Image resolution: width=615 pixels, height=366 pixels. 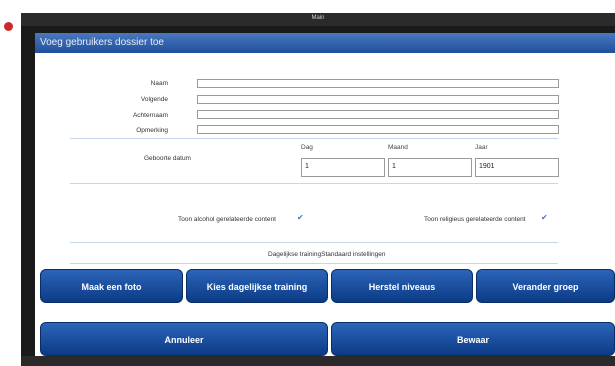 What do you see at coordinates (378, 129) in the screenshot?
I see `remark-field` at bounding box center [378, 129].